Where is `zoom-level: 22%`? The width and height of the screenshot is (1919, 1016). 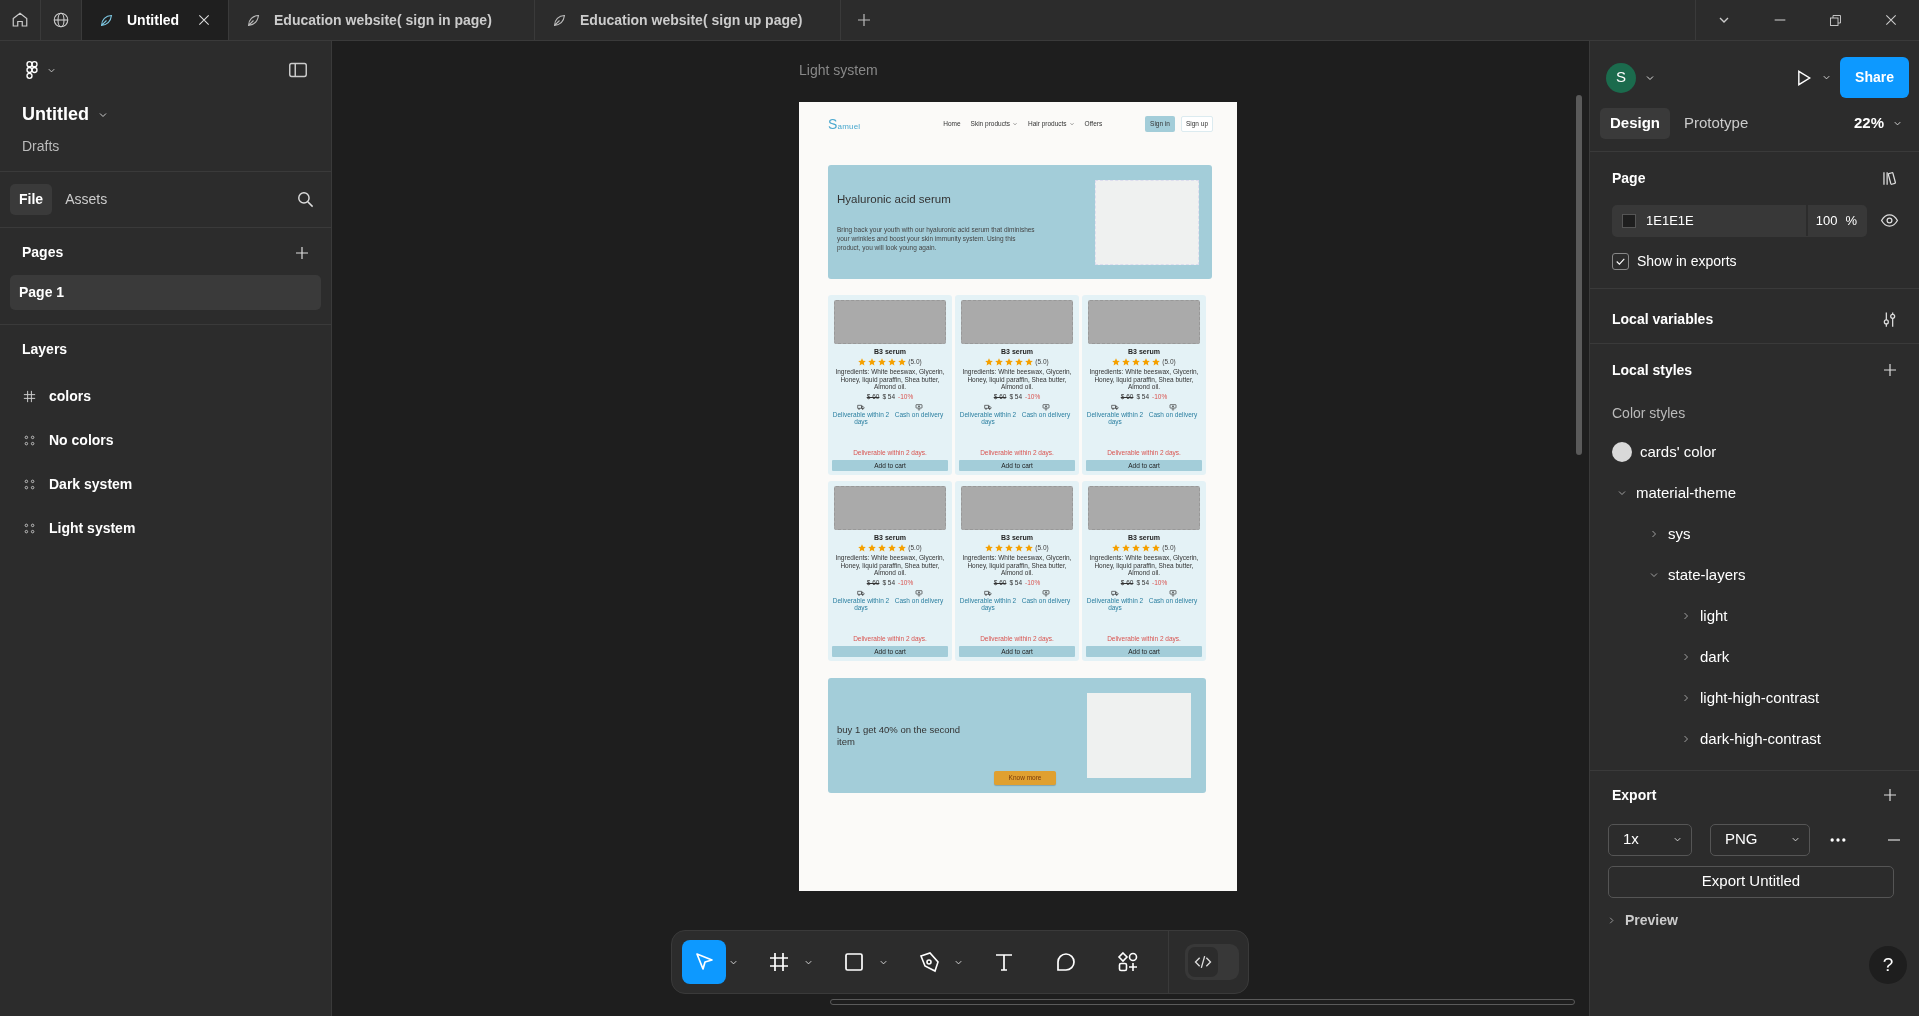 zoom-level: 22% is located at coordinates (1868, 123).